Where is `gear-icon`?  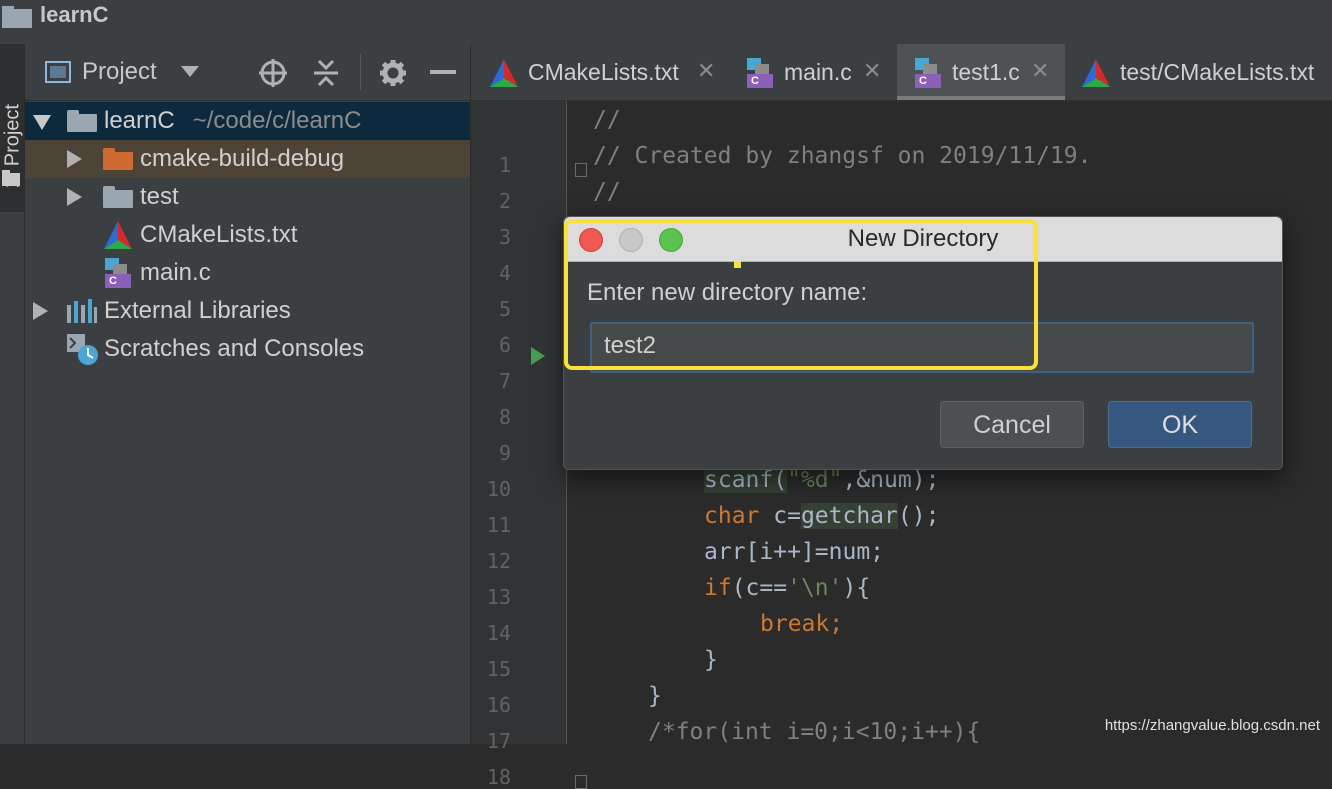
gear-icon is located at coordinates (393, 73).